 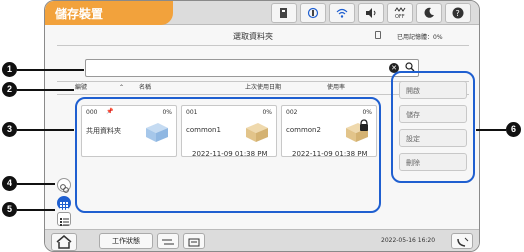 I want to click on help-icon: ?, so click(x=458, y=13).